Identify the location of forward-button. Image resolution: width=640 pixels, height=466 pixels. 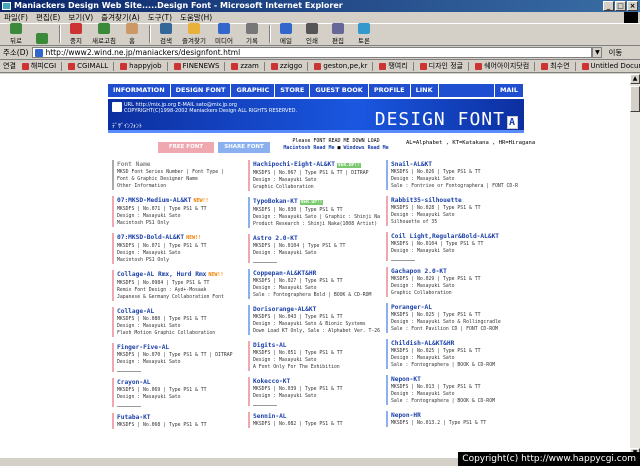
(42, 34).